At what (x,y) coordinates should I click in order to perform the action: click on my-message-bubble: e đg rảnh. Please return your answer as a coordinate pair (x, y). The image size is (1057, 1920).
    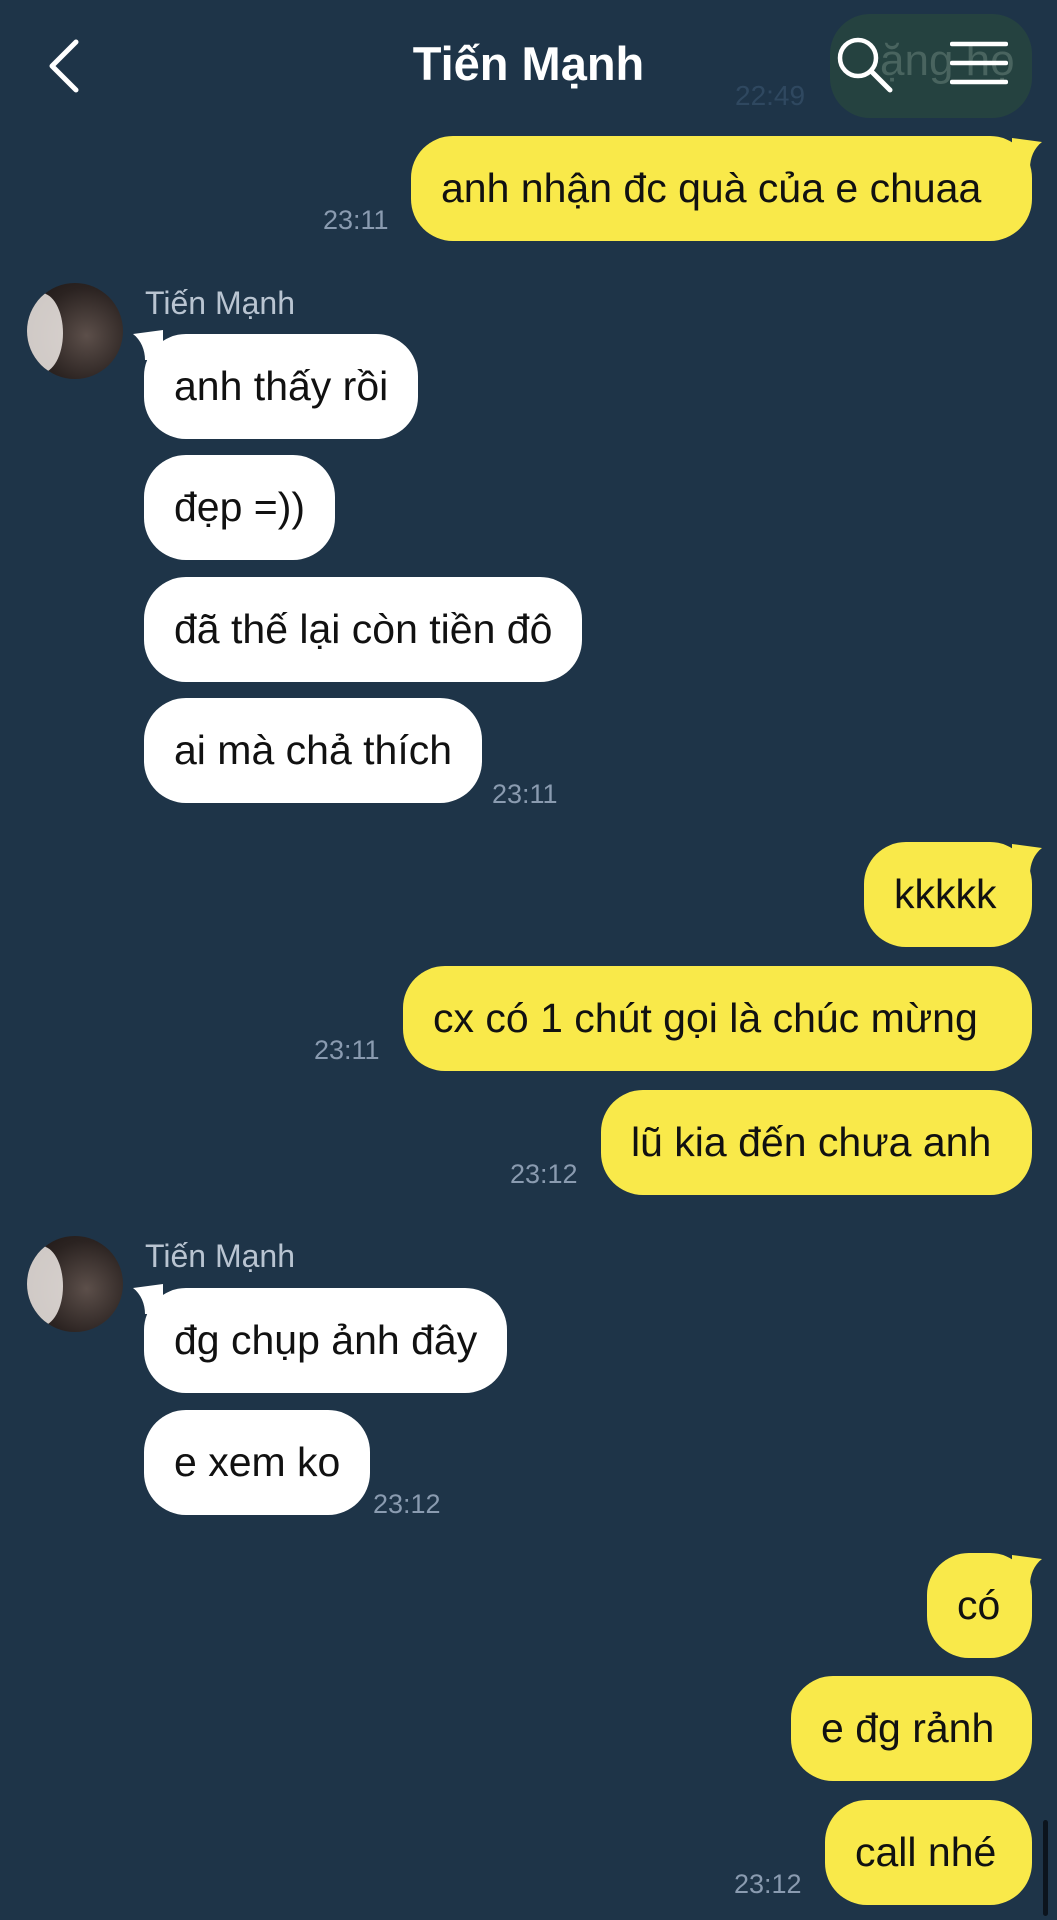
    Looking at the image, I should click on (911, 1728).